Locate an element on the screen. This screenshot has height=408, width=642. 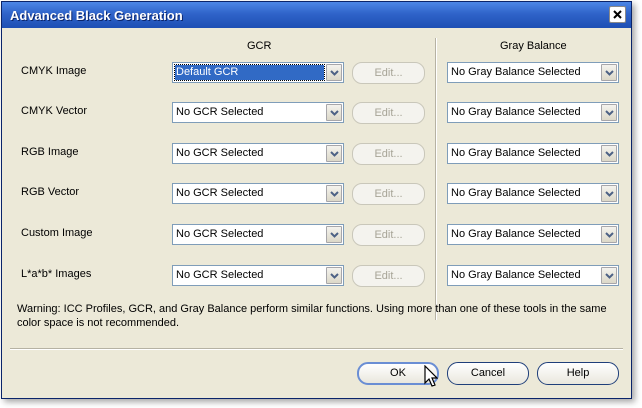
close-button is located at coordinates (617, 14).